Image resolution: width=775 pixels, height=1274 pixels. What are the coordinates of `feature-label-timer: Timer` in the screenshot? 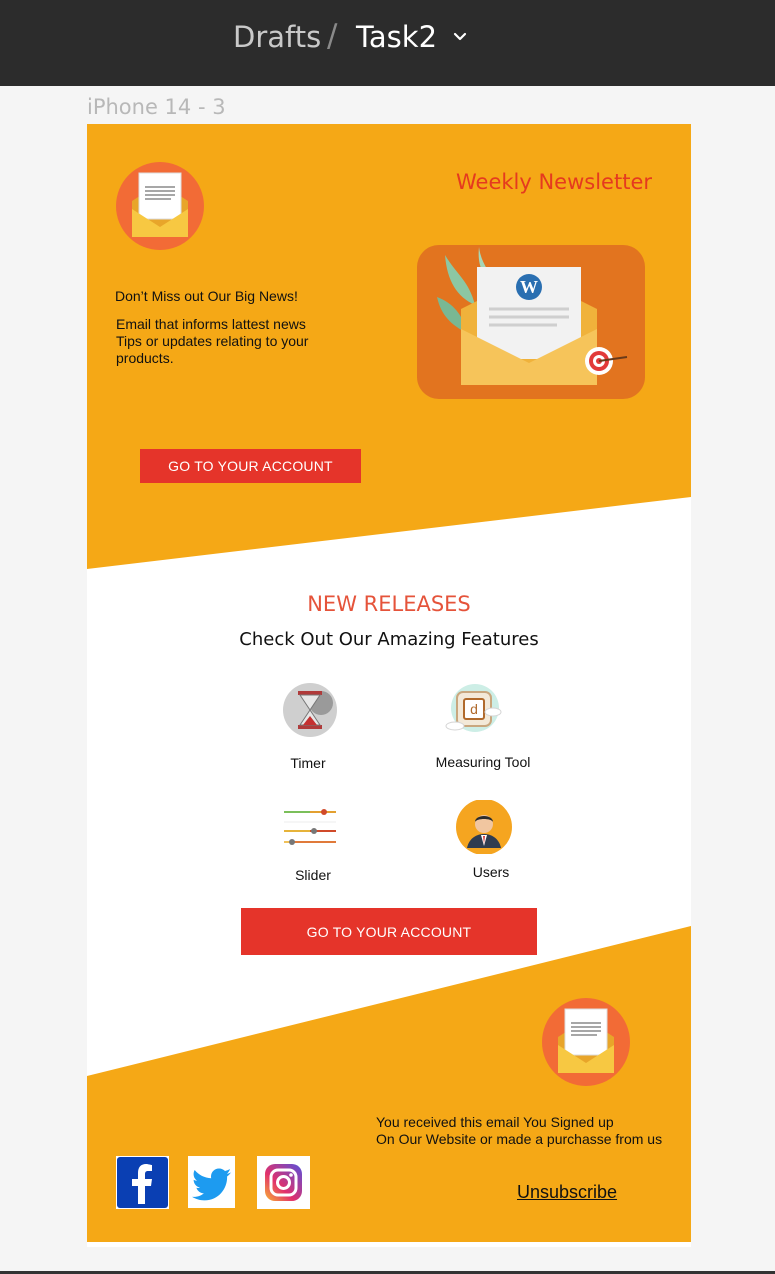 It's located at (308, 763).